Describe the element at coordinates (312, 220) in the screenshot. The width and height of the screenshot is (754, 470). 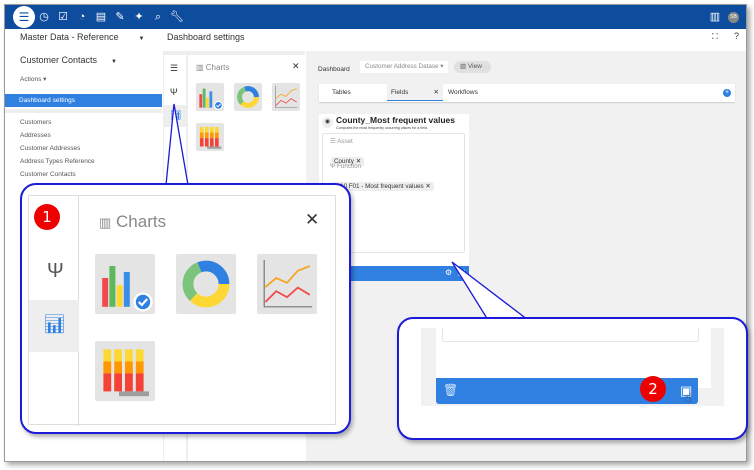
I see `close-icon: ✕` at that location.